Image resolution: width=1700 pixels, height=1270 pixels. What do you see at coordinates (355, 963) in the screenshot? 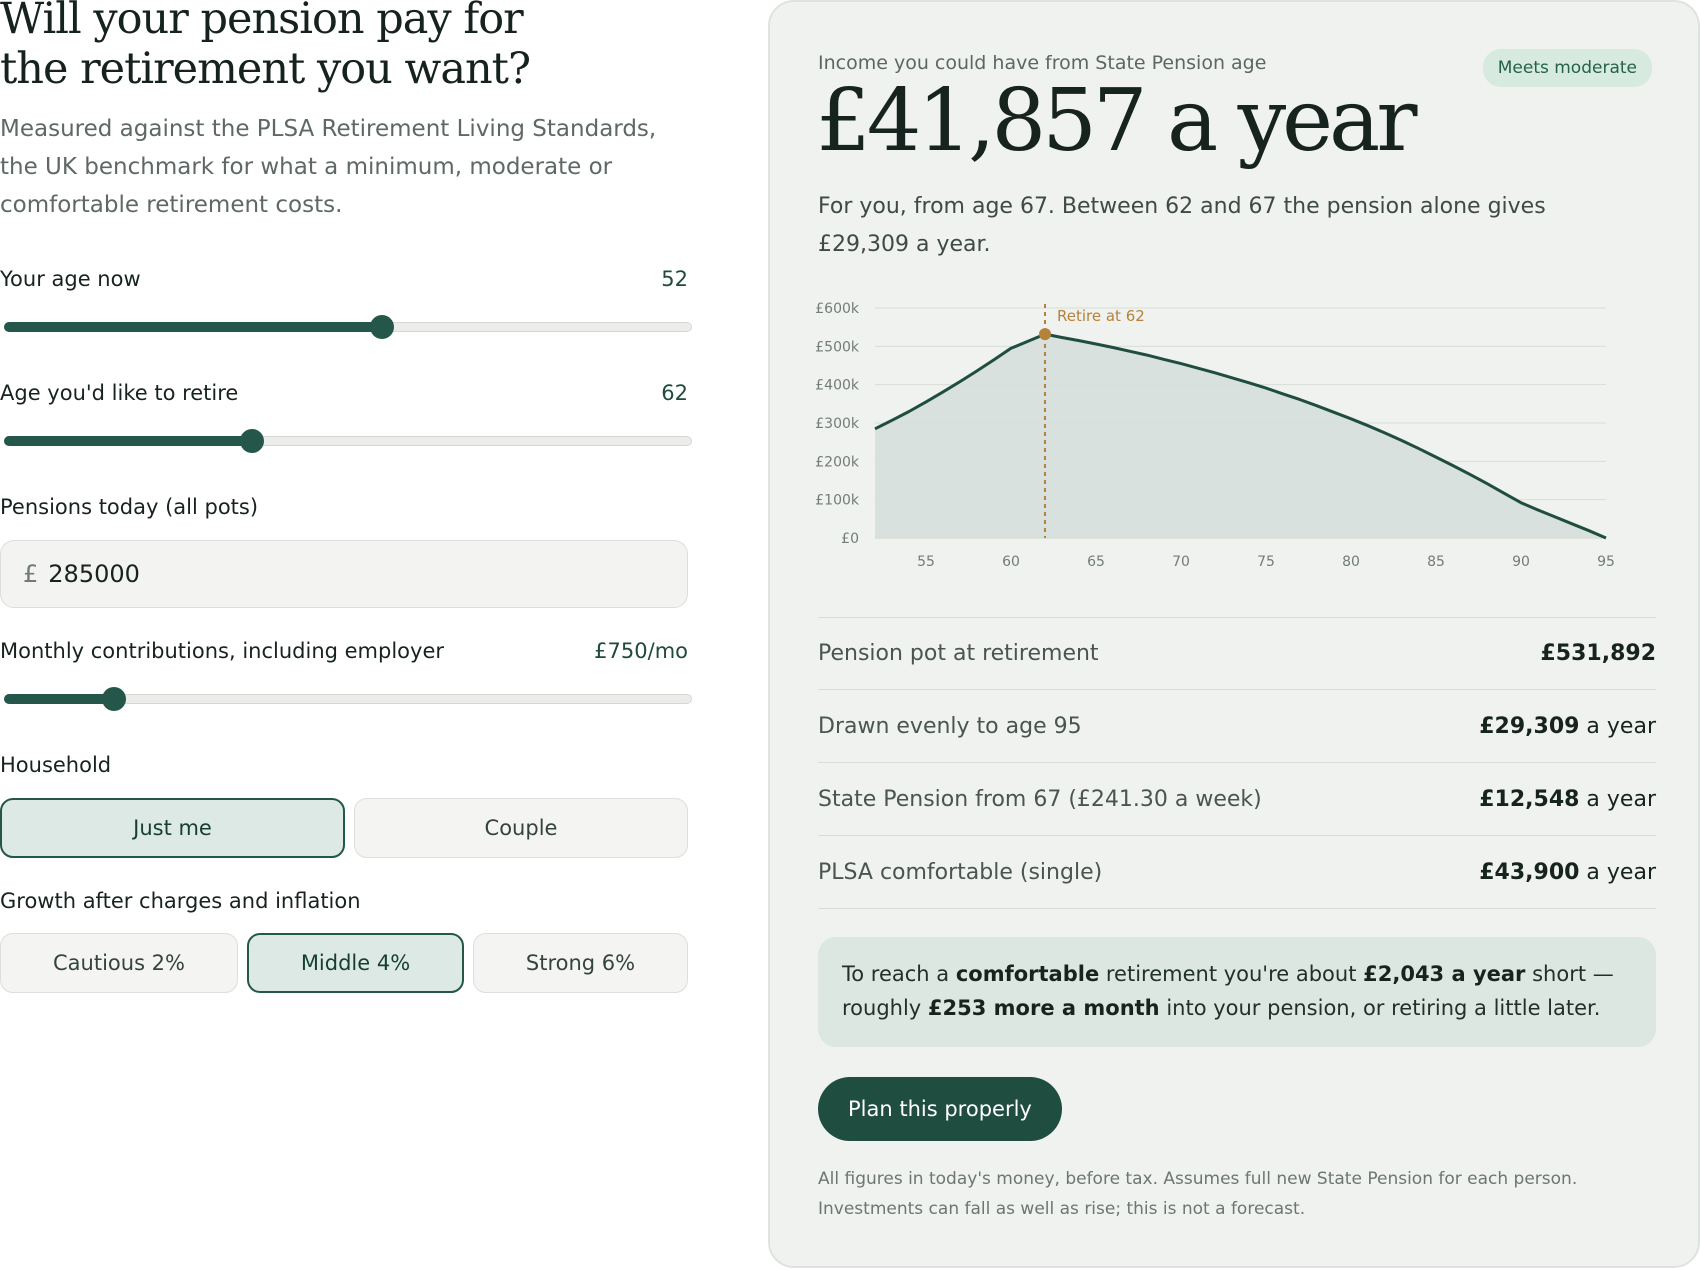
I see `growth-option-middle: Middle 4%` at bounding box center [355, 963].